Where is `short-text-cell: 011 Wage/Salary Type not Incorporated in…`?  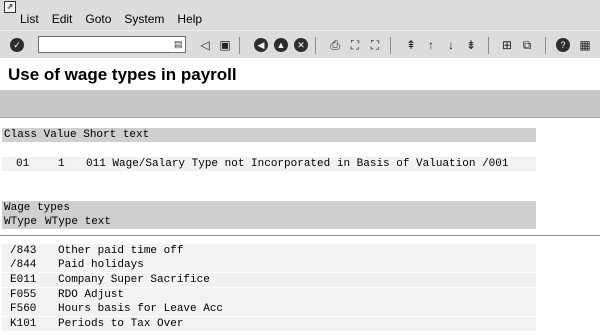 short-text-cell: 011 Wage/Salary Type not Incorporated in… is located at coordinates (297, 164).